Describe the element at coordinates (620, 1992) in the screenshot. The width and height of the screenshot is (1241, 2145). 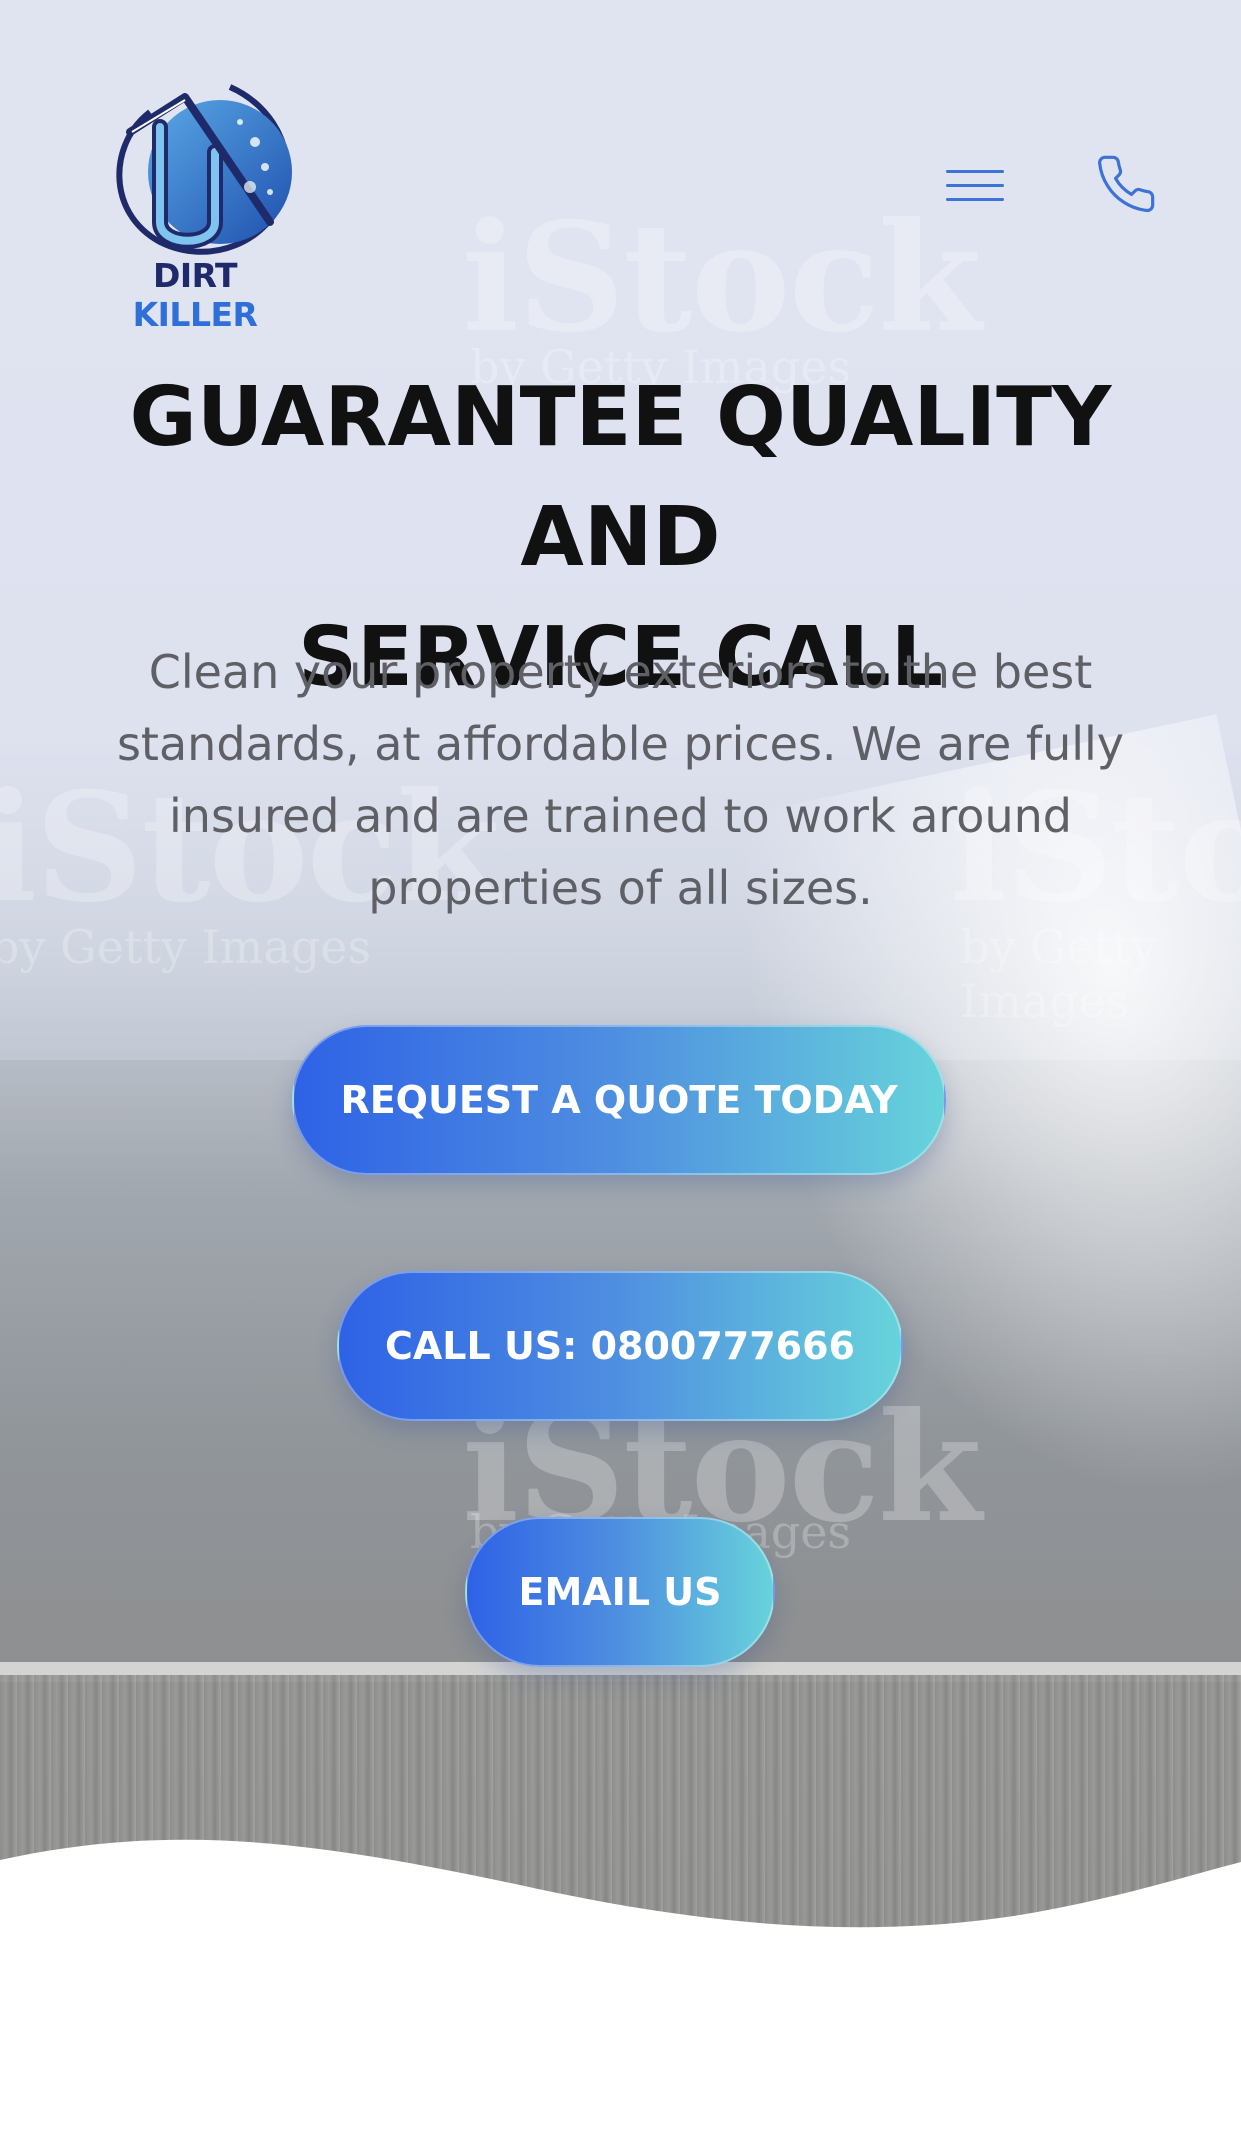
I see `wave-divider` at that location.